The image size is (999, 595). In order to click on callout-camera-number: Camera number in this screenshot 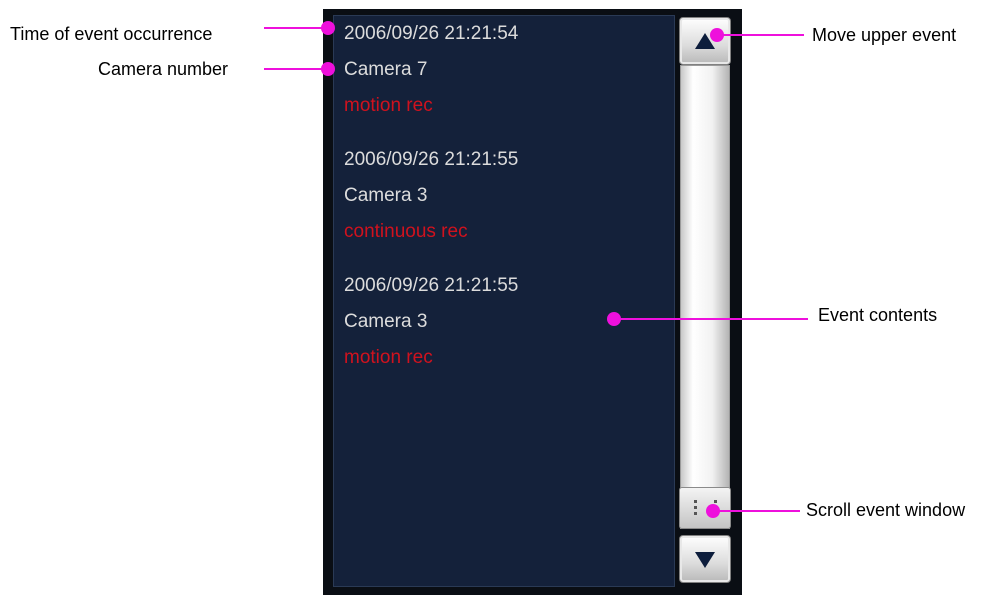, I will do `click(163, 69)`.